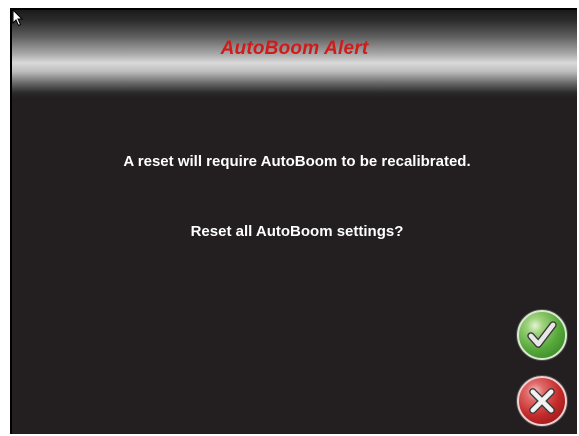 The width and height of the screenshot is (579, 436). I want to click on alert-title: AutoBoom Alert, so click(294, 48).